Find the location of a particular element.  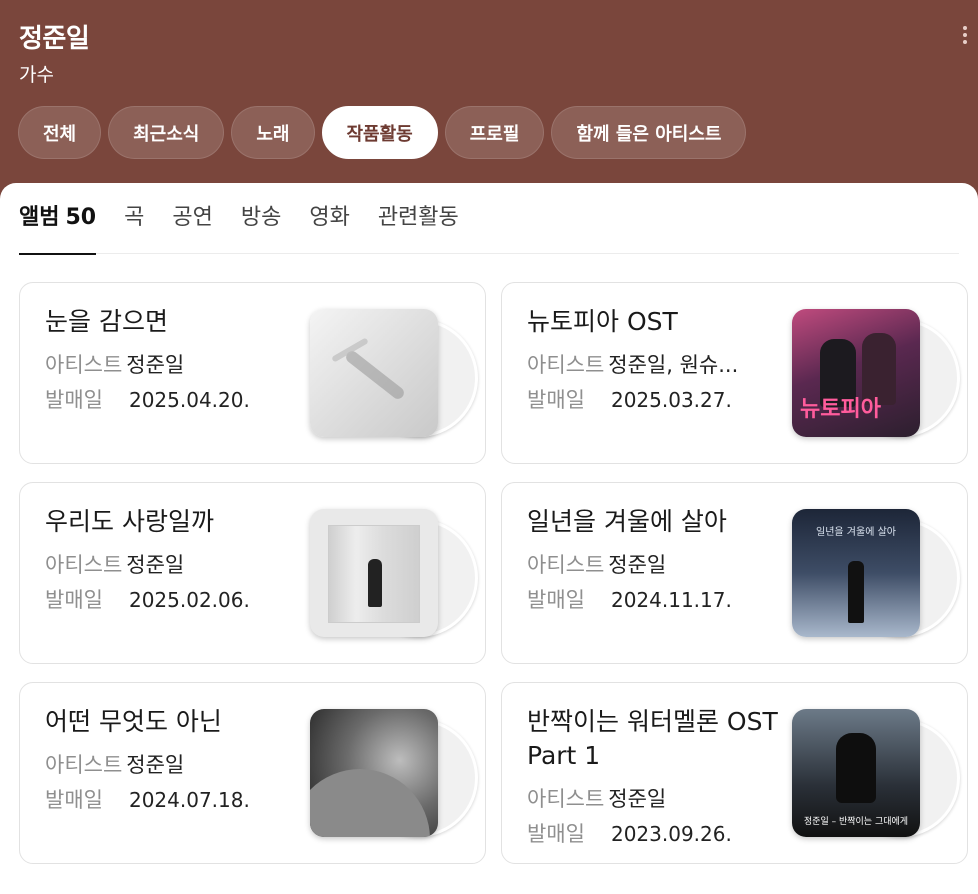

tab-albums-label: 앨범 is located at coordinates (39, 217).